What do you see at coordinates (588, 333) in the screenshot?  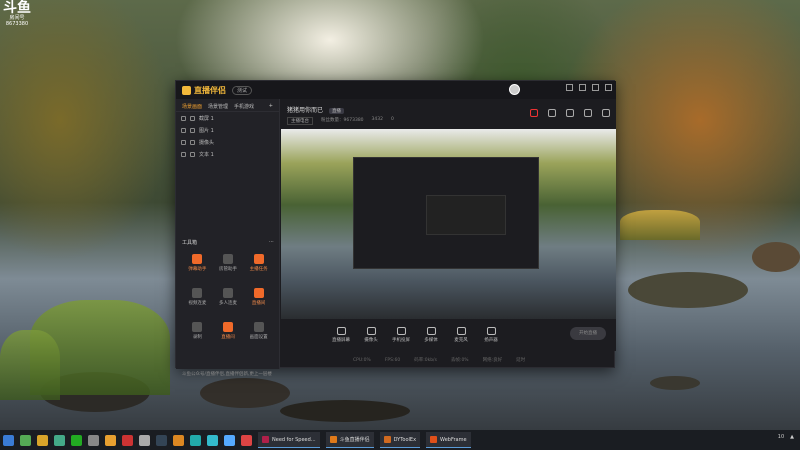 I see `go-live-button: 开始直播` at bounding box center [588, 333].